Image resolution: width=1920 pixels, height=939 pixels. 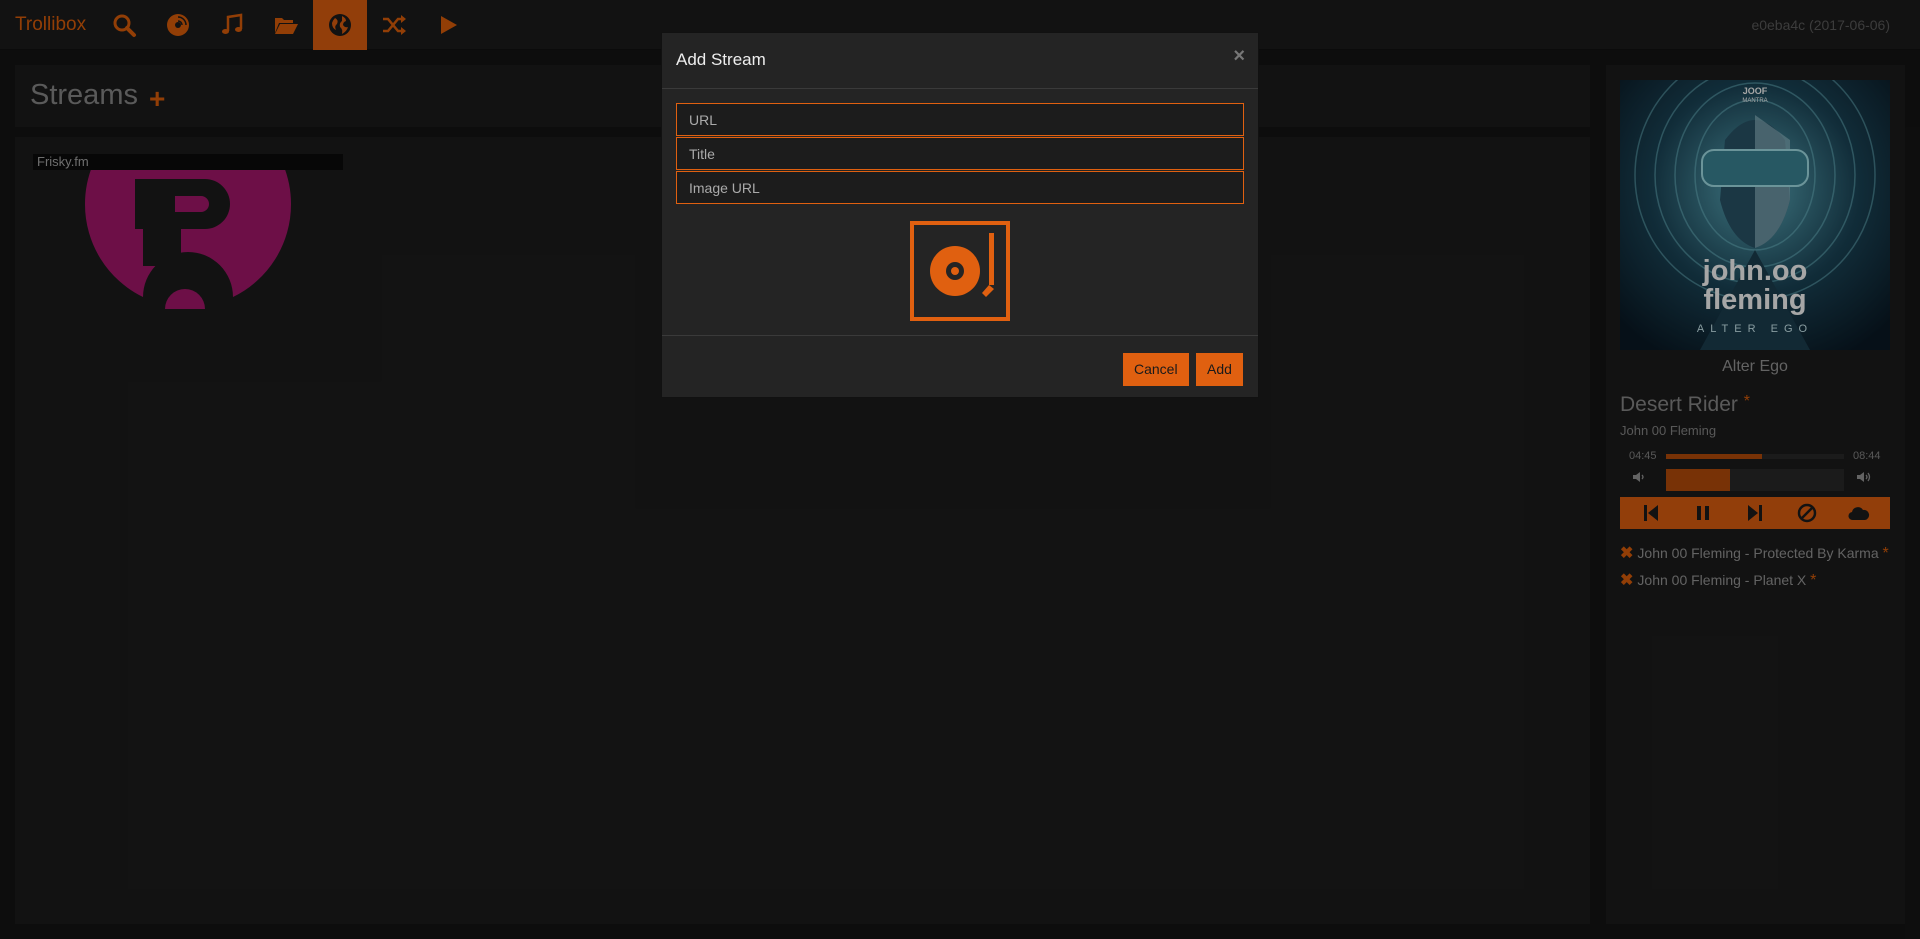 What do you see at coordinates (1156, 369) in the screenshot?
I see `cancel-button: Cancel` at bounding box center [1156, 369].